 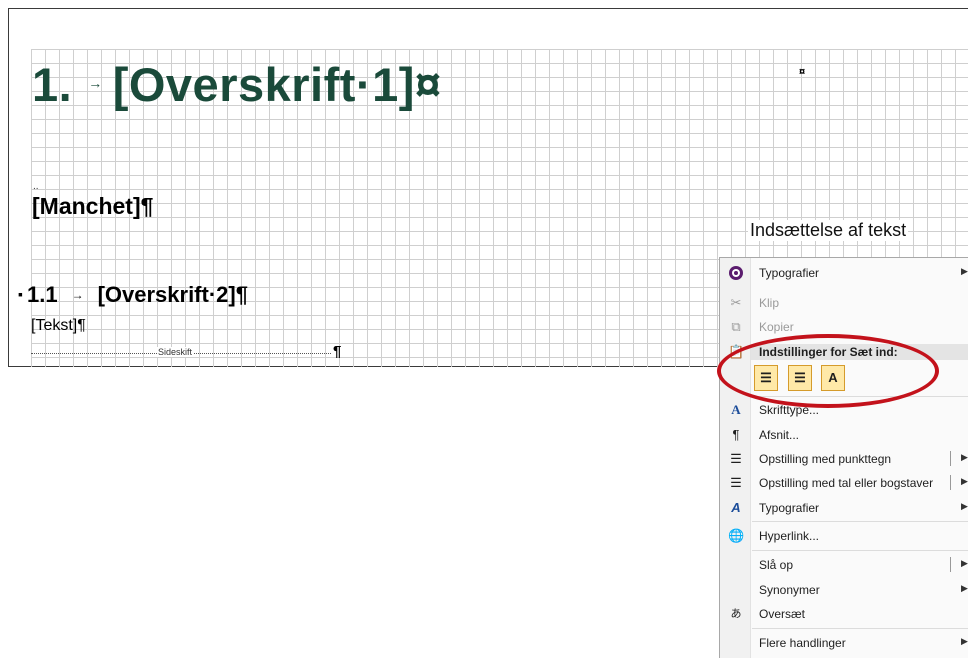 I want to click on menu-item-oversaet: あ Oversæt, so click(x=844, y=614).